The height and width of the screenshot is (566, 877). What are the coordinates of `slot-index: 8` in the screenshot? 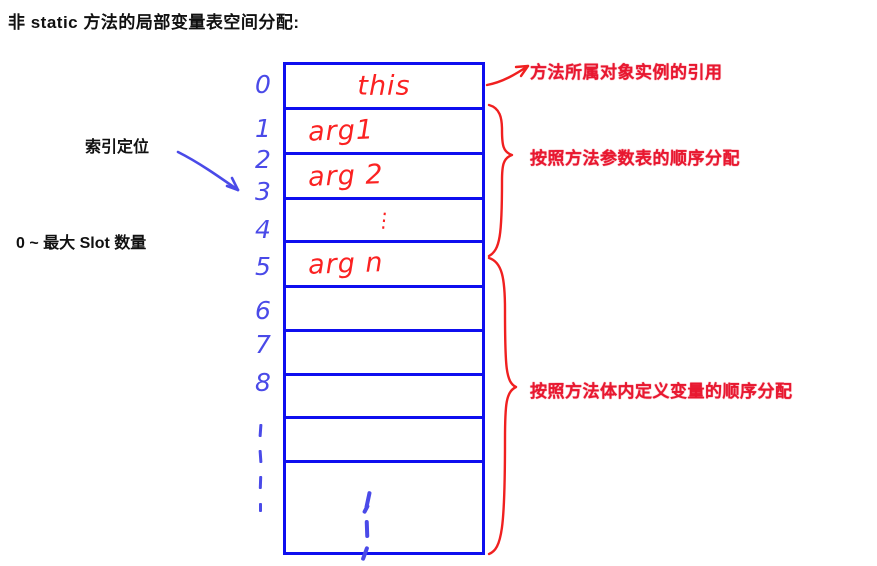 It's located at (263, 382).